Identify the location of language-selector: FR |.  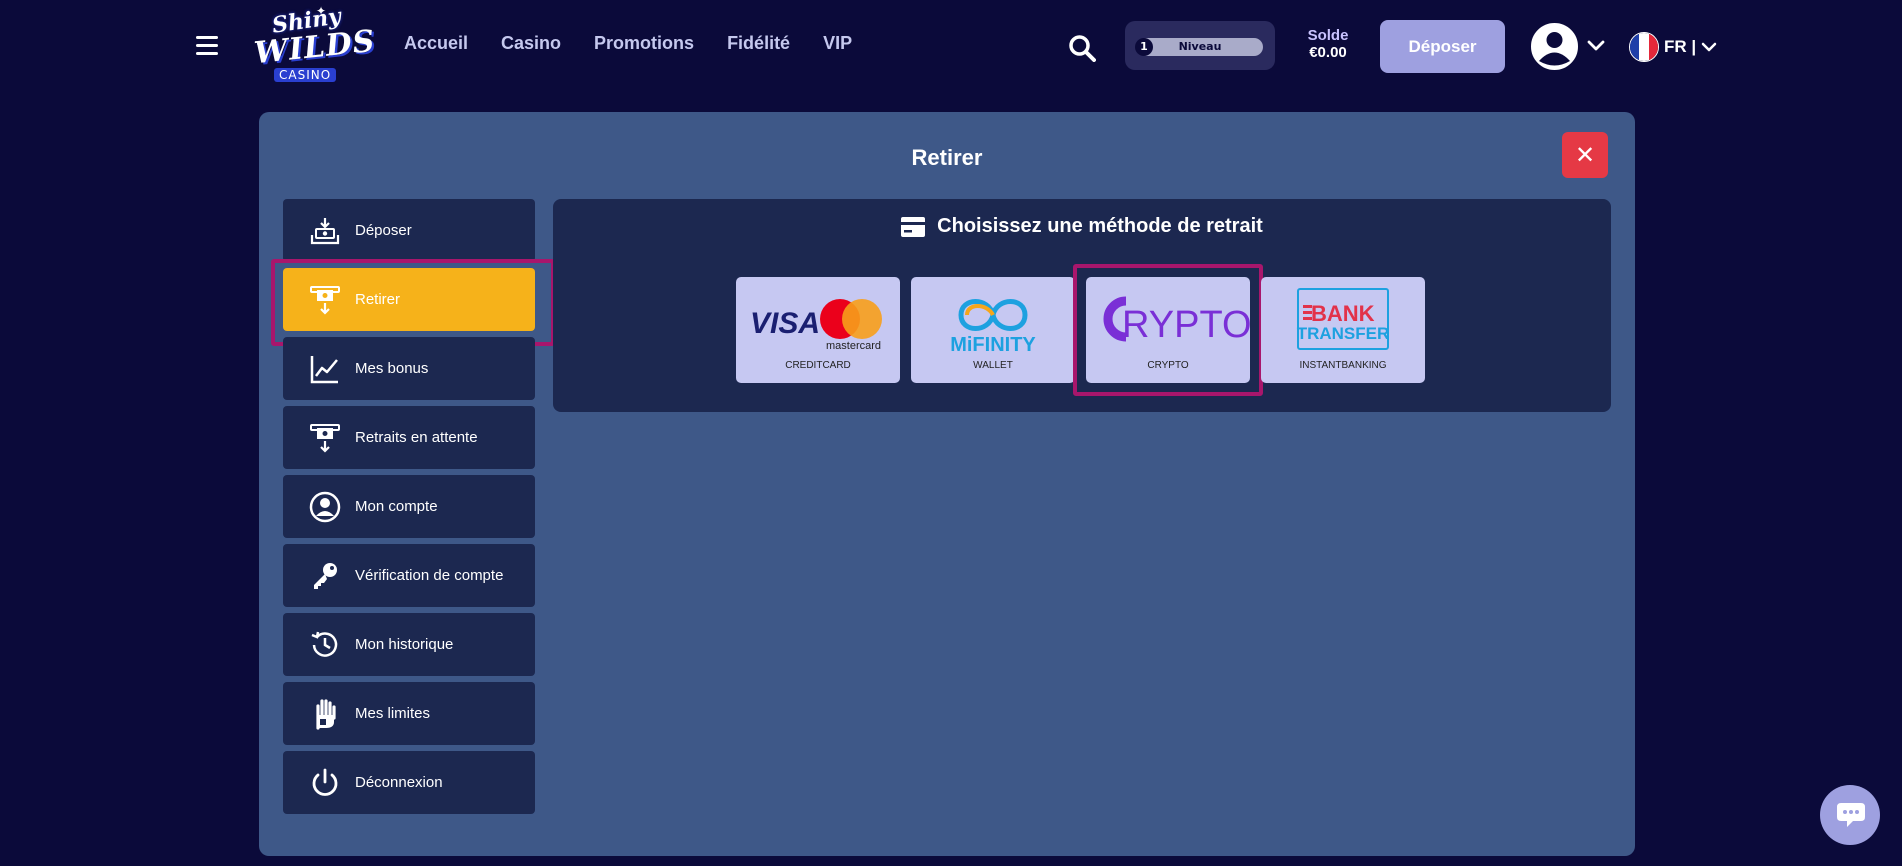
(1673, 47).